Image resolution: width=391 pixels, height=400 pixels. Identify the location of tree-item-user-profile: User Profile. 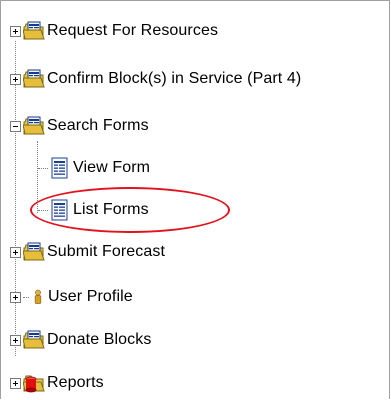
(71, 297).